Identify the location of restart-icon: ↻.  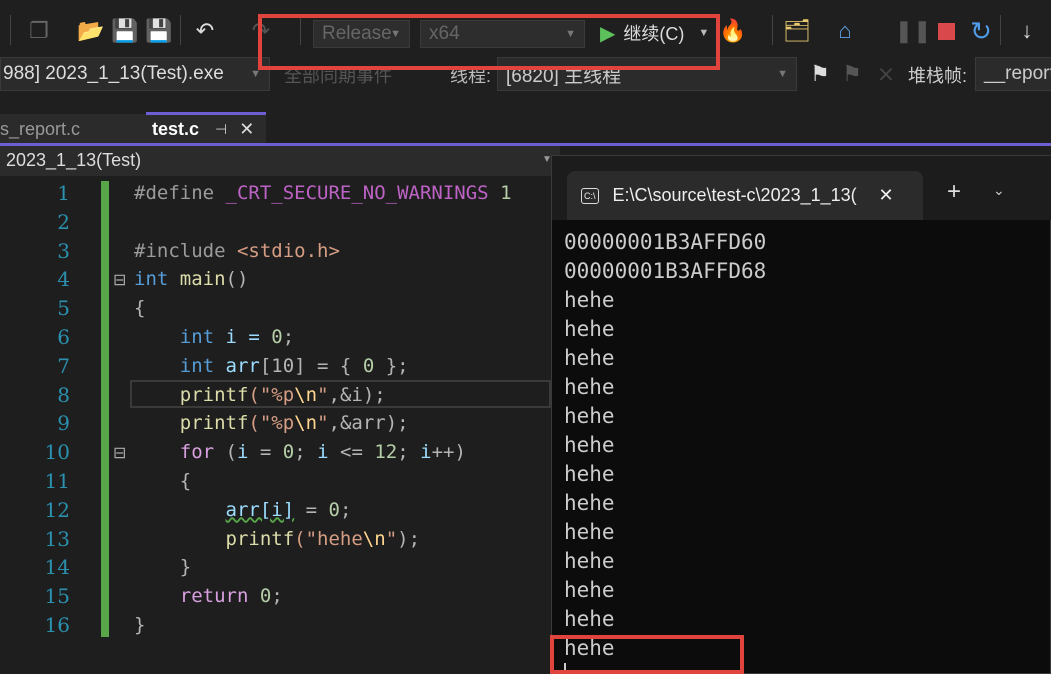
(981, 31).